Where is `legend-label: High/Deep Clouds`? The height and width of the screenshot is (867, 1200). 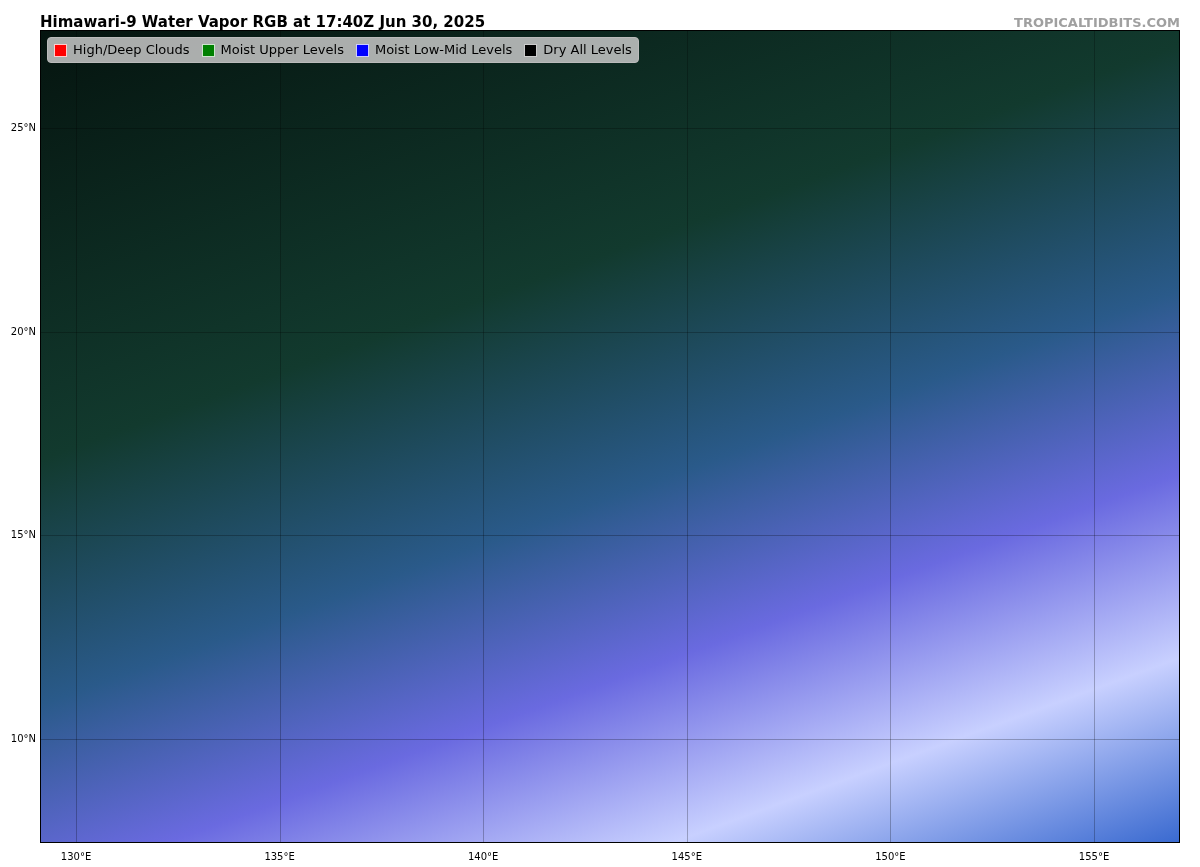
legend-label: High/Deep Clouds is located at coordinates (131, 50).